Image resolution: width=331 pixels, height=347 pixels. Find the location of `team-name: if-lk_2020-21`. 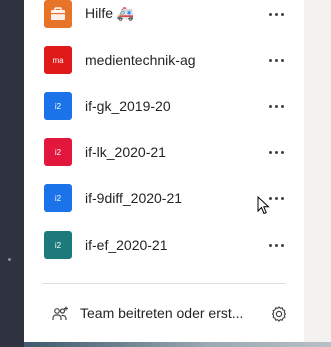

team-name: if-lk_2020-21 is located at coordinates (125, 152).